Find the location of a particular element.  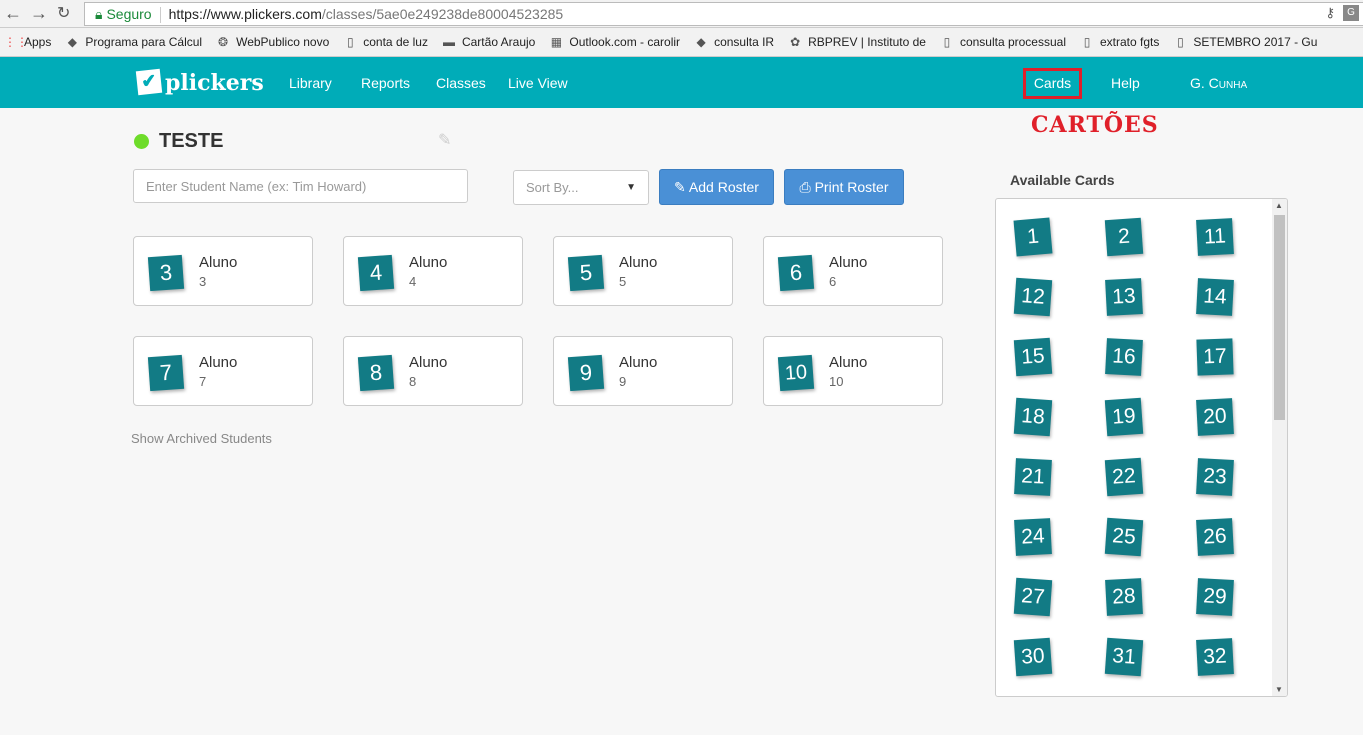

available-card: 11 is located at coordinates (1215, 237).